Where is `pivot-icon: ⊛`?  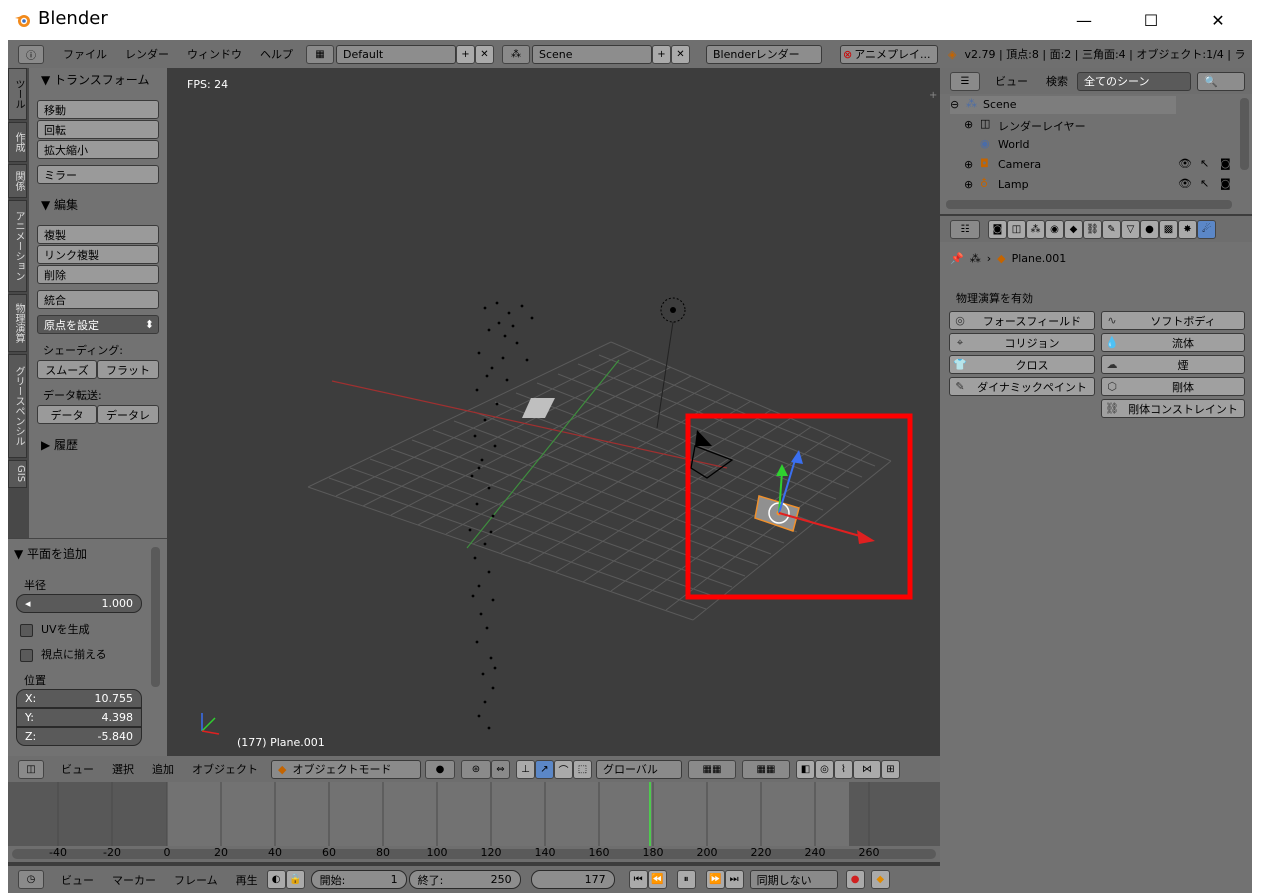
pivot-icon: ⊛ is located at coordinates (476, 769).